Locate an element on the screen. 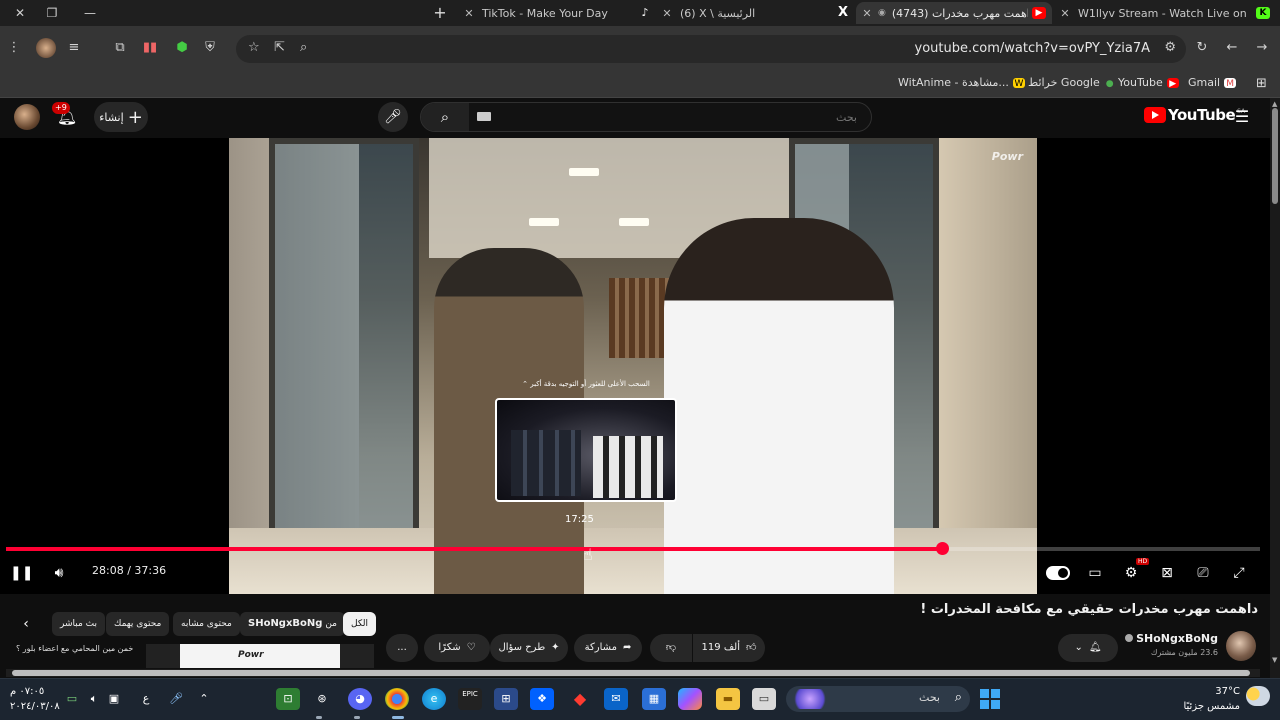  subscribed-button: ⌄ 🔔︎ is located at coordinates (1088, 648).